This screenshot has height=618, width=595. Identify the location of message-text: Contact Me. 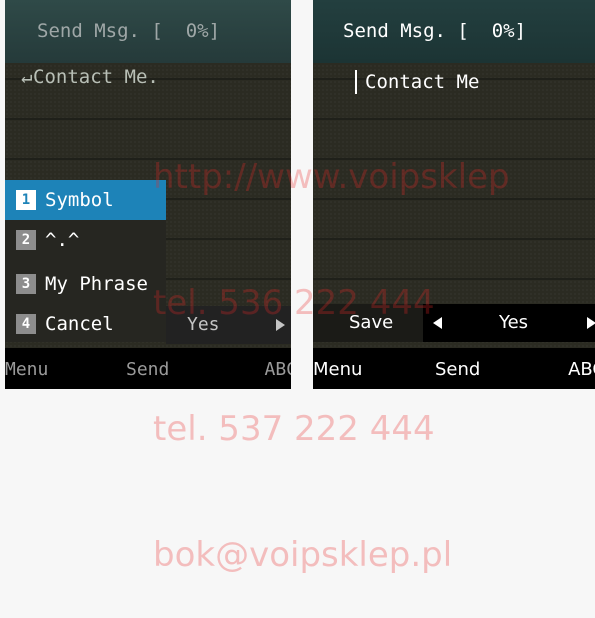
(422, 82).